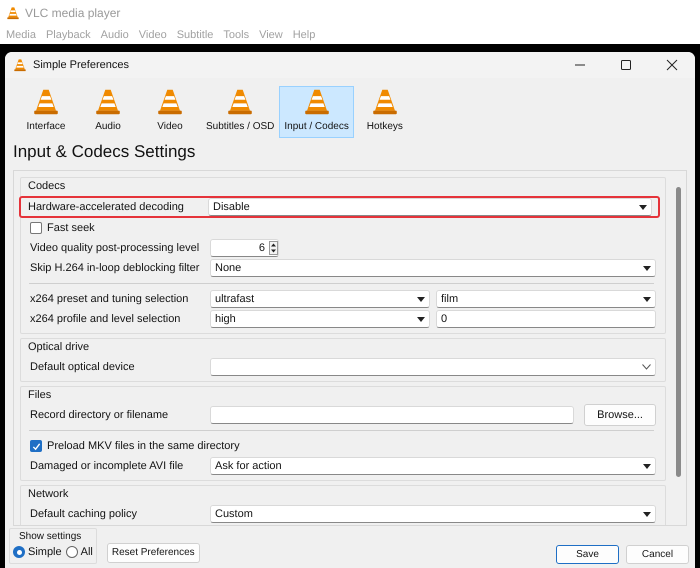 The height and width of the screenshot is (568, 700). What do you see at coordinates (430, 207) in the screenshot?
I see `dropdown: Disable` at bounding box center [430, 207].